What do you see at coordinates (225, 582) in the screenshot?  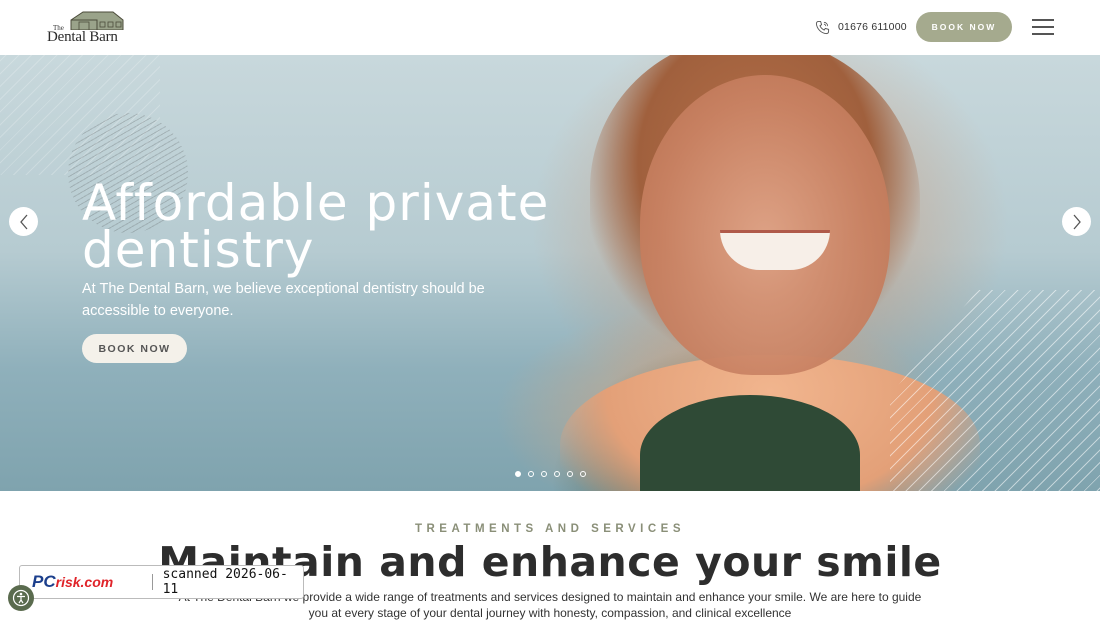 I see `scan-date: scanned 2026-06-11` at bounding box center [225, 582].